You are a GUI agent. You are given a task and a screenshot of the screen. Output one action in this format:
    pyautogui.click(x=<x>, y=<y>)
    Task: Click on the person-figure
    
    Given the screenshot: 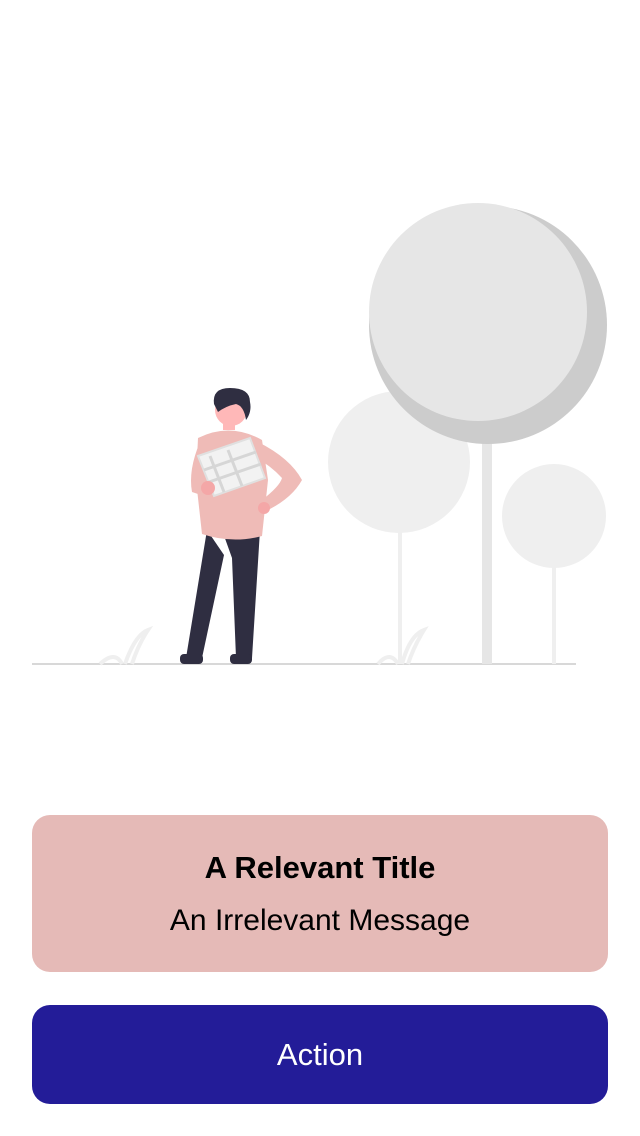 What is the action you would take?
    pyautogui.click(x=241, y=526)
    